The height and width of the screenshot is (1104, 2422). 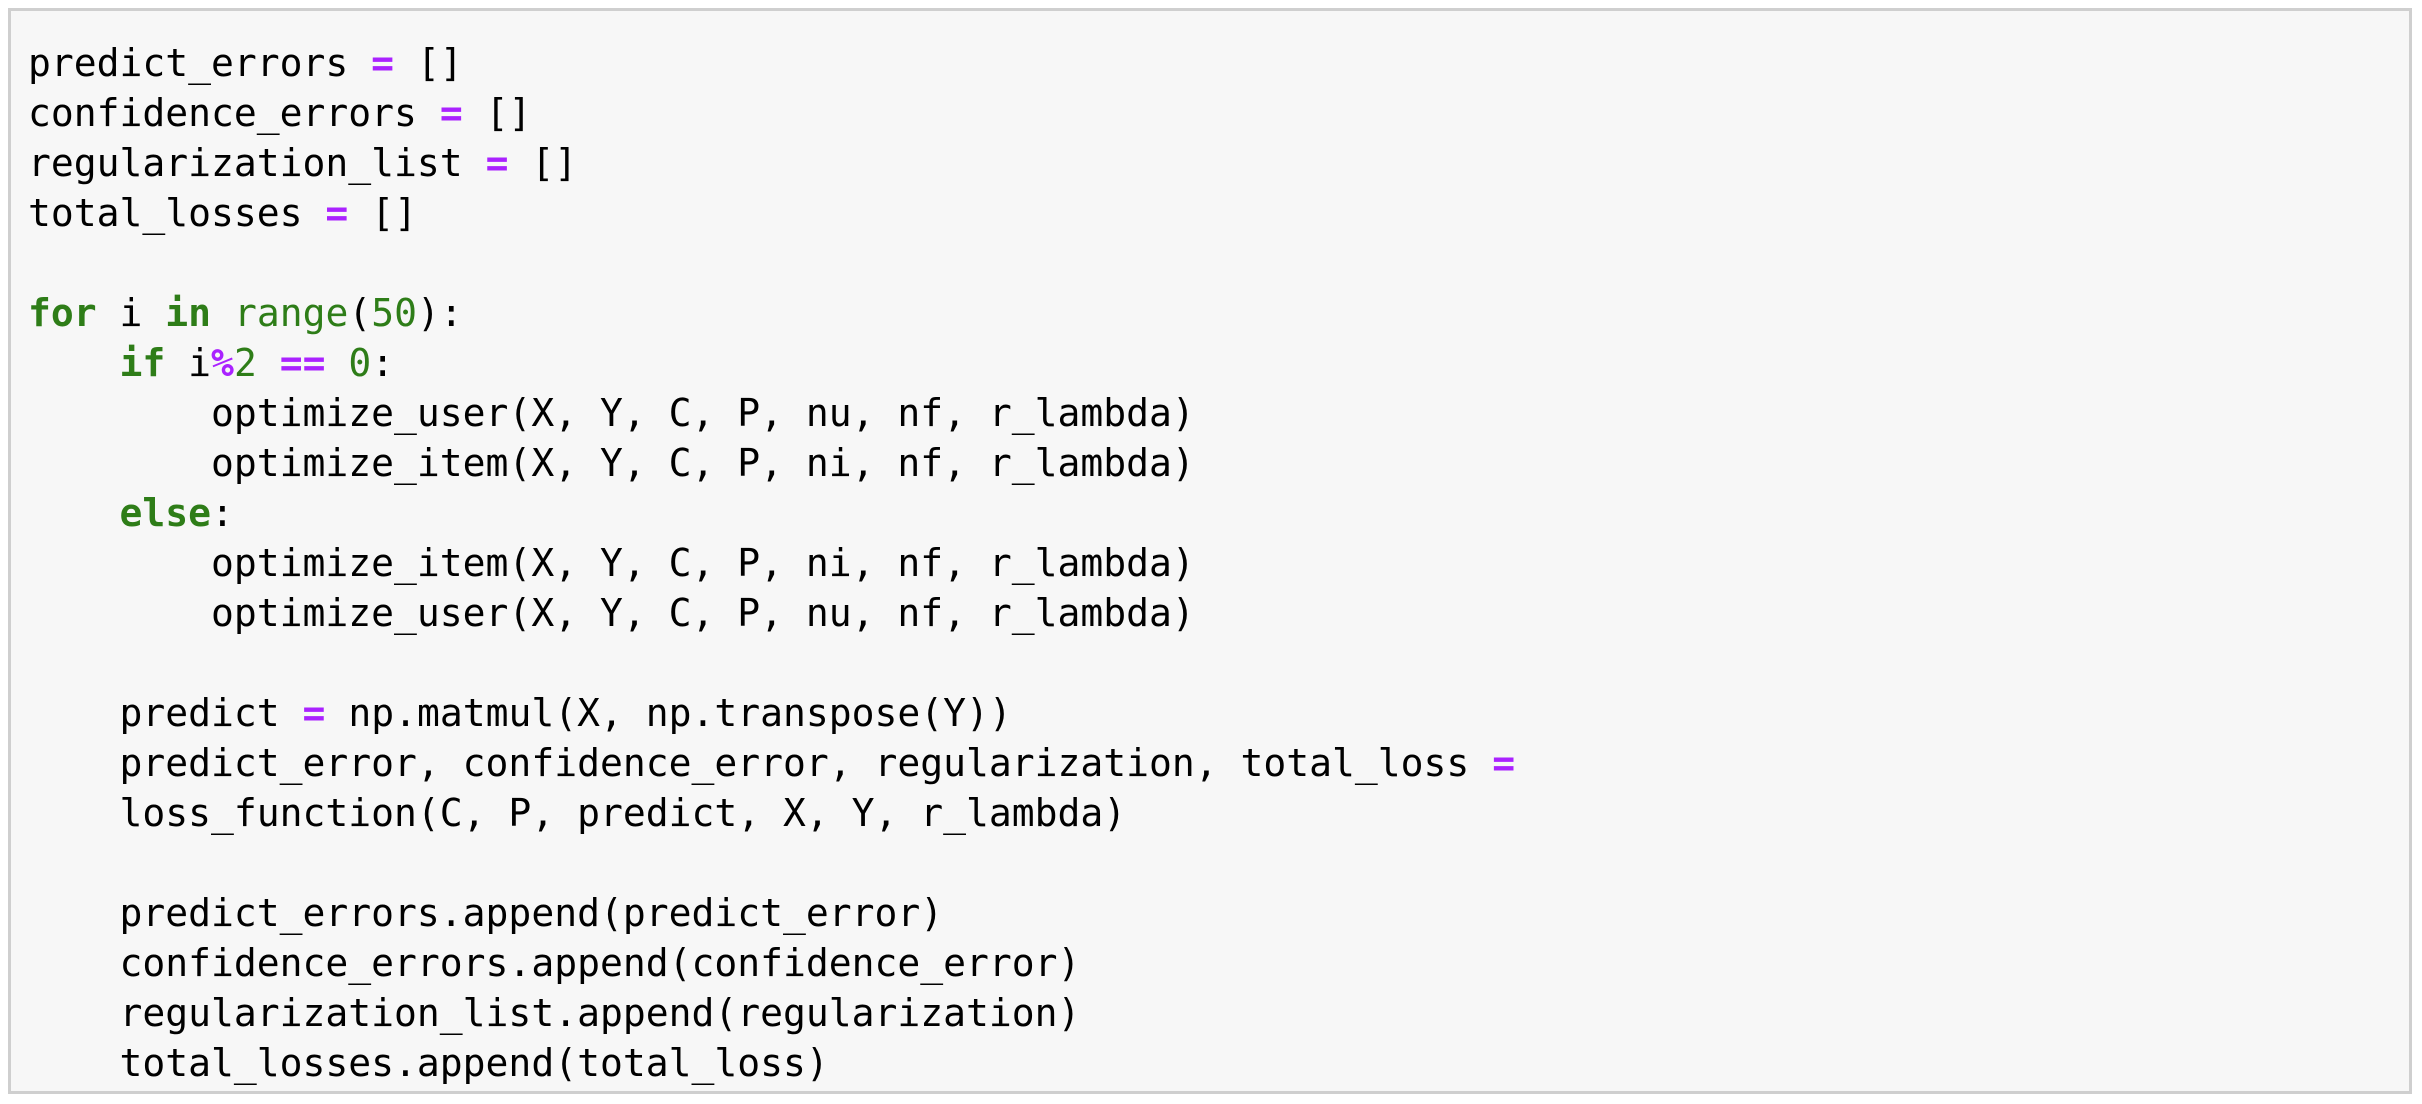 What do you see at coordinates (486, 913) in the screenshot?
I see `code-text: predict_errors.append(predict_error)` at bounding box center [486, 913].